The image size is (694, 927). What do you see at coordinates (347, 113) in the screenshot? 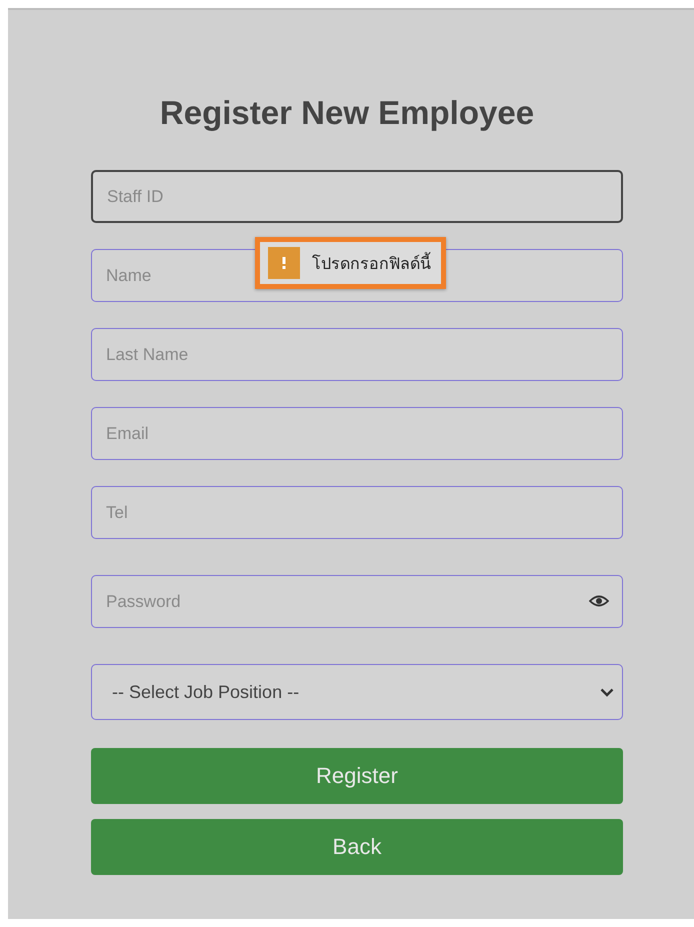
I see `form-title: Register New Employee` at bounding box center [347, 113].